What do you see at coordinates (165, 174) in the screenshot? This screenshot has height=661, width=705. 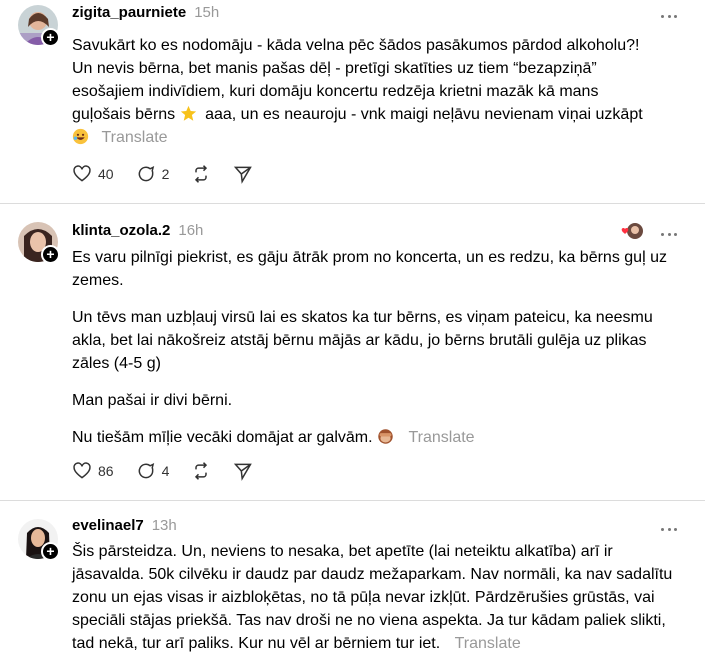 I see `reply-count: 2` at bounding box center [165, 174].